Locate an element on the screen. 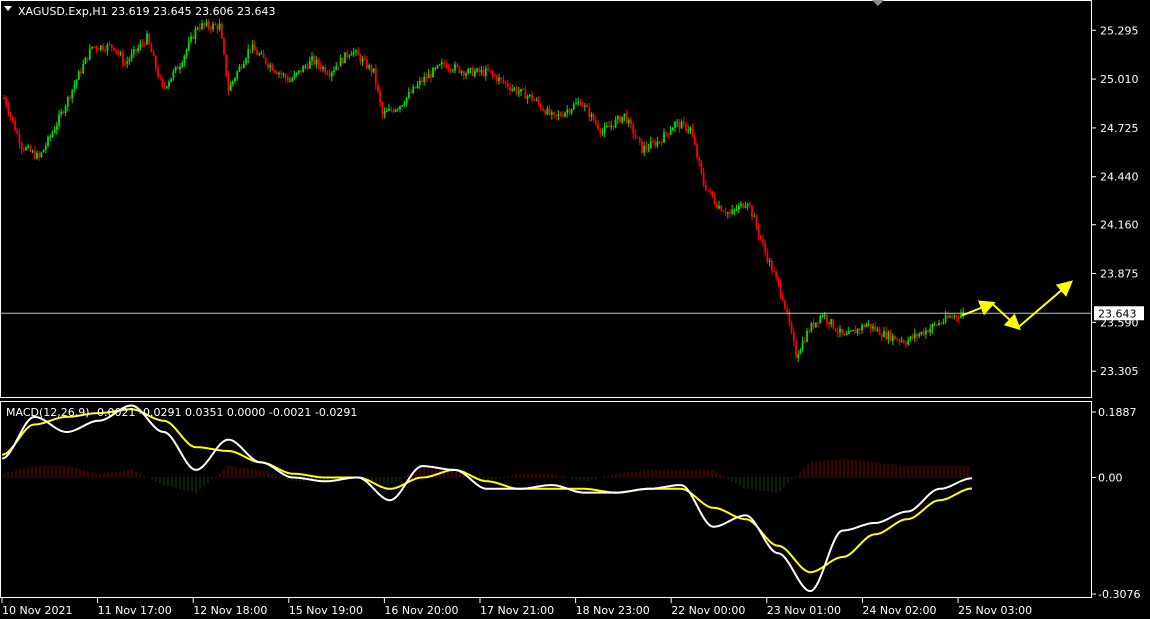 The width and height of the screenshot is (1150, 619). forecast-arrow is located at coordinates (1006, 316).